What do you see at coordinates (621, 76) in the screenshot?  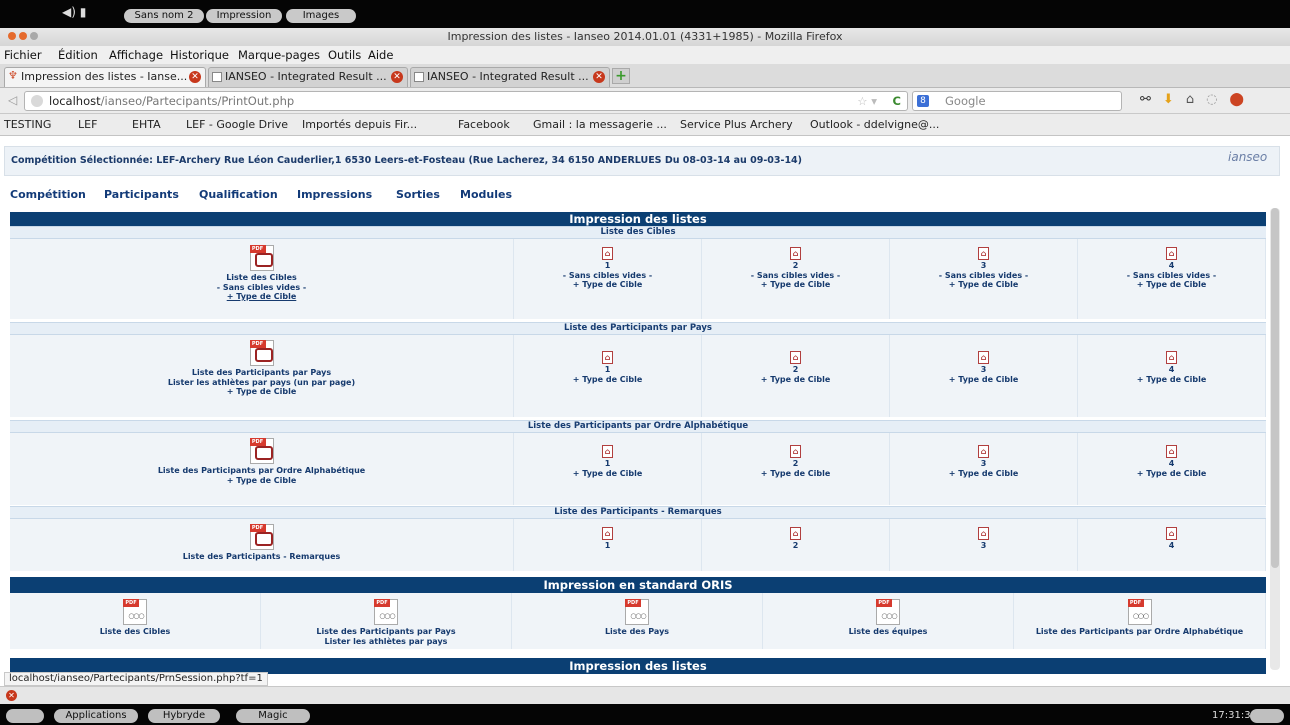 I see `new-tab-button: +` at bounding box center [621, 76].